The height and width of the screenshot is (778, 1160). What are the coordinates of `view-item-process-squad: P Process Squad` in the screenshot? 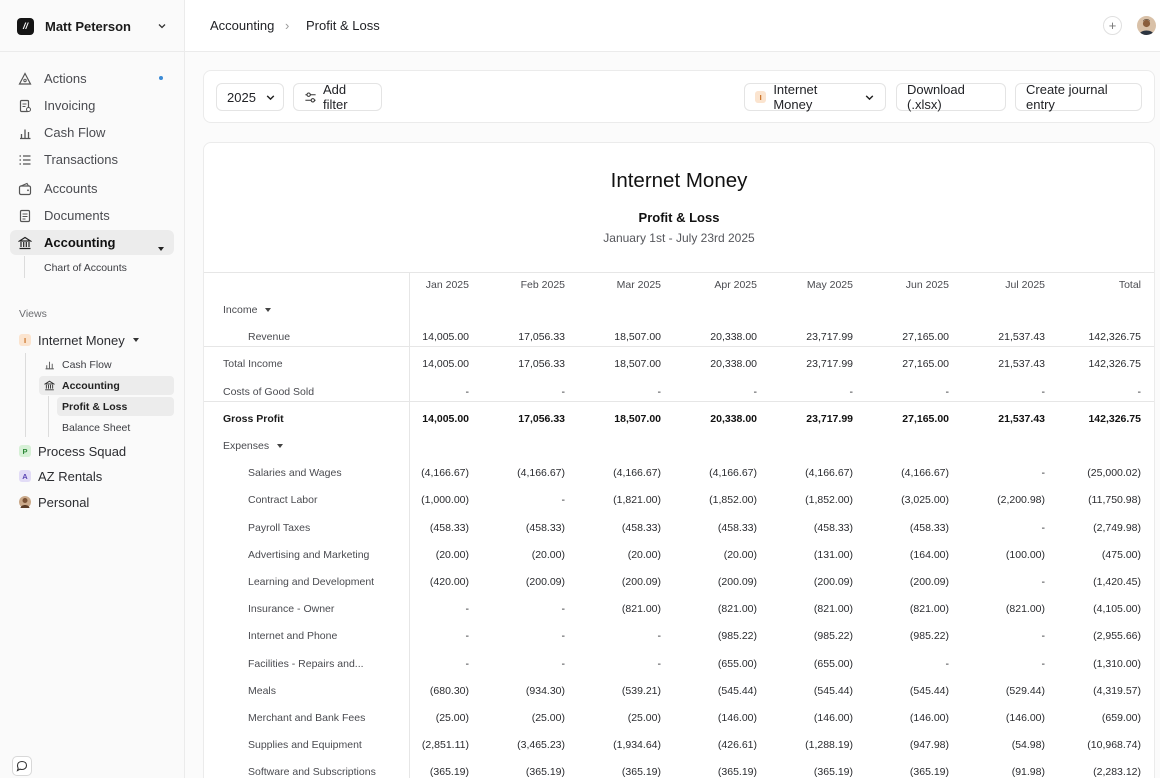 It's located at (72, 451).